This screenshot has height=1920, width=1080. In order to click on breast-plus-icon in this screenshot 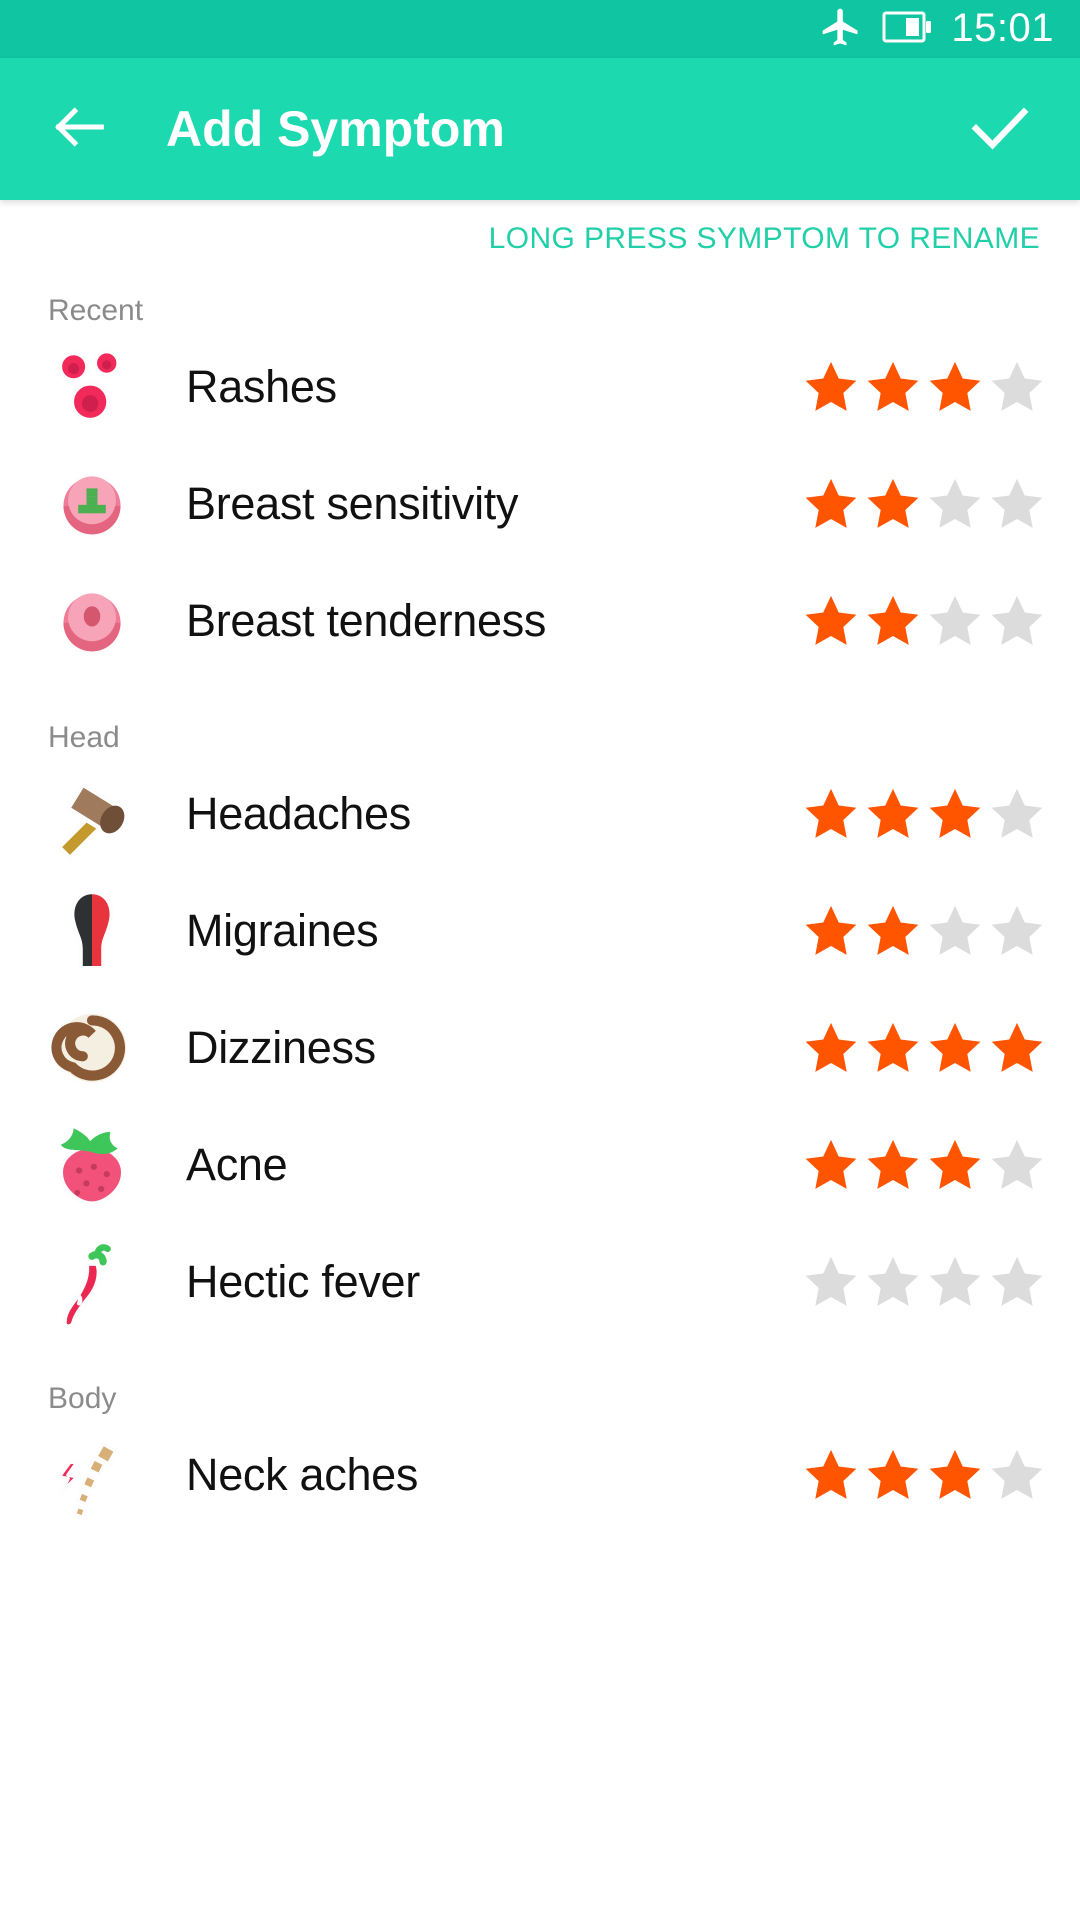, I will do `click(92, 504)`.